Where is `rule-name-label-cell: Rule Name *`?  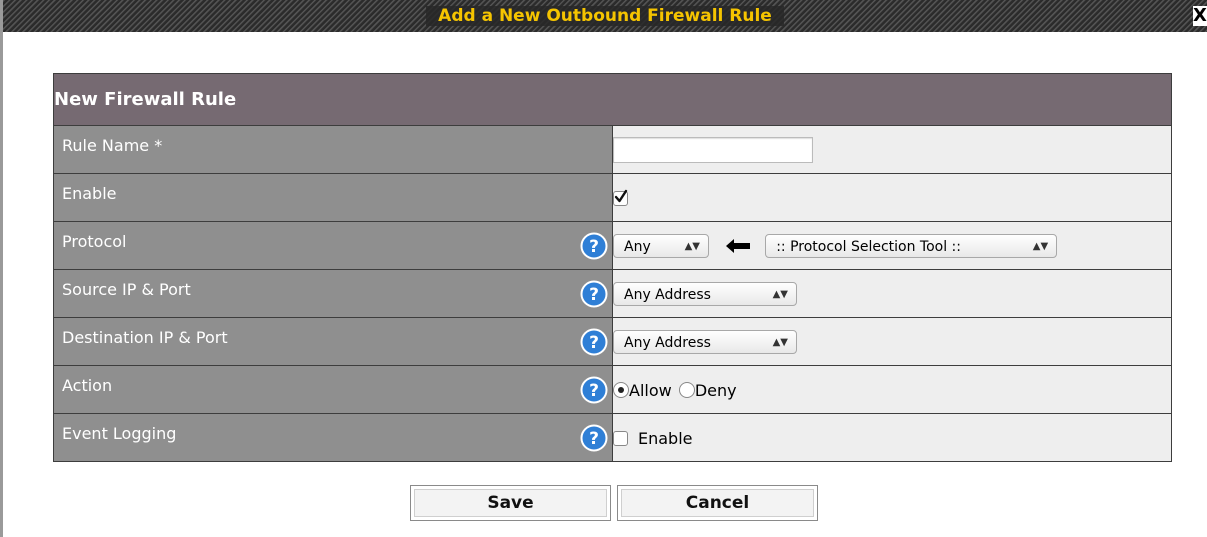
rule-name-label-cell: Rule Name * is located at coordinates (333, 149).